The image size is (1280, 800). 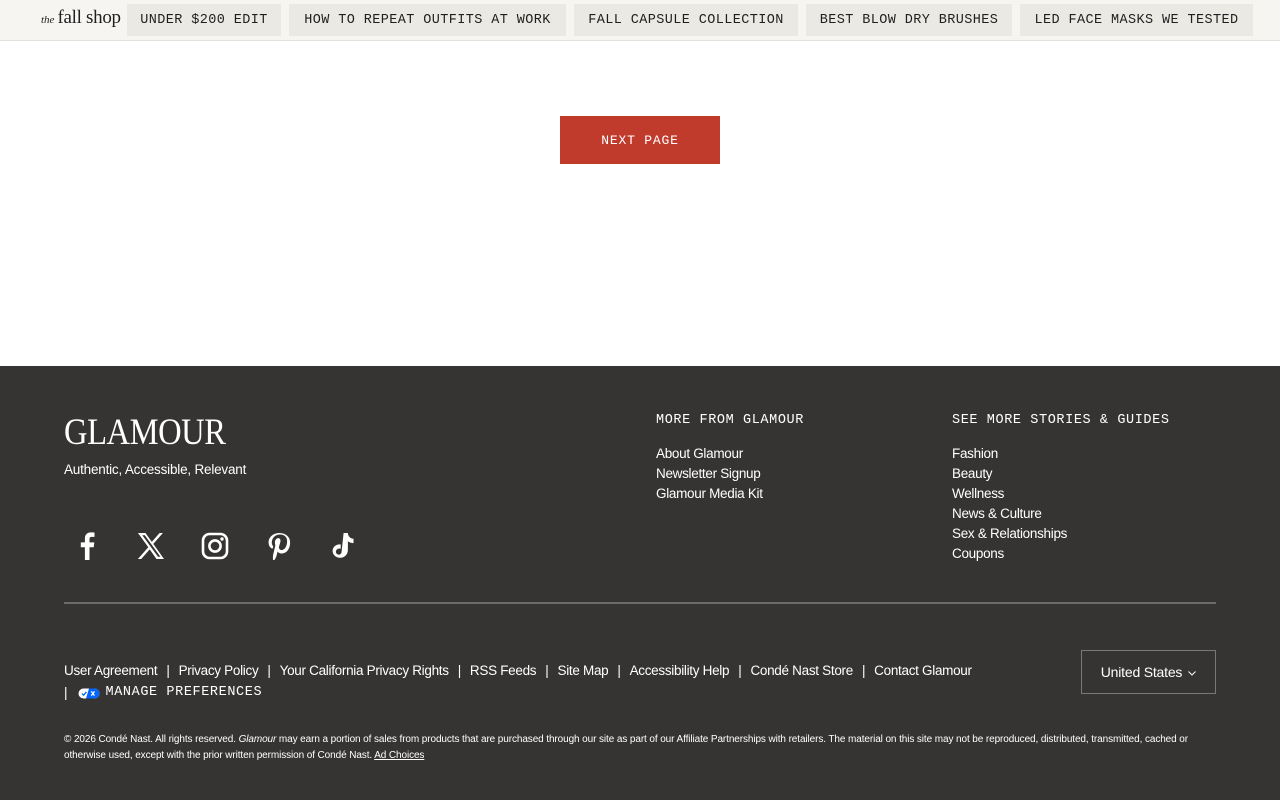 I want to click on footer-link-sex-relationships: Sex & Relationships, so click(x=1009, y=534).